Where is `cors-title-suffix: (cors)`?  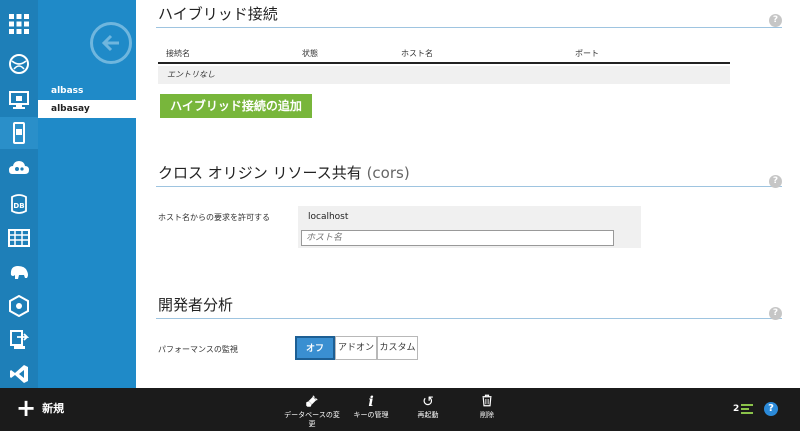 cors-title-suffix: (cors) is located at coordinates (388, 173).